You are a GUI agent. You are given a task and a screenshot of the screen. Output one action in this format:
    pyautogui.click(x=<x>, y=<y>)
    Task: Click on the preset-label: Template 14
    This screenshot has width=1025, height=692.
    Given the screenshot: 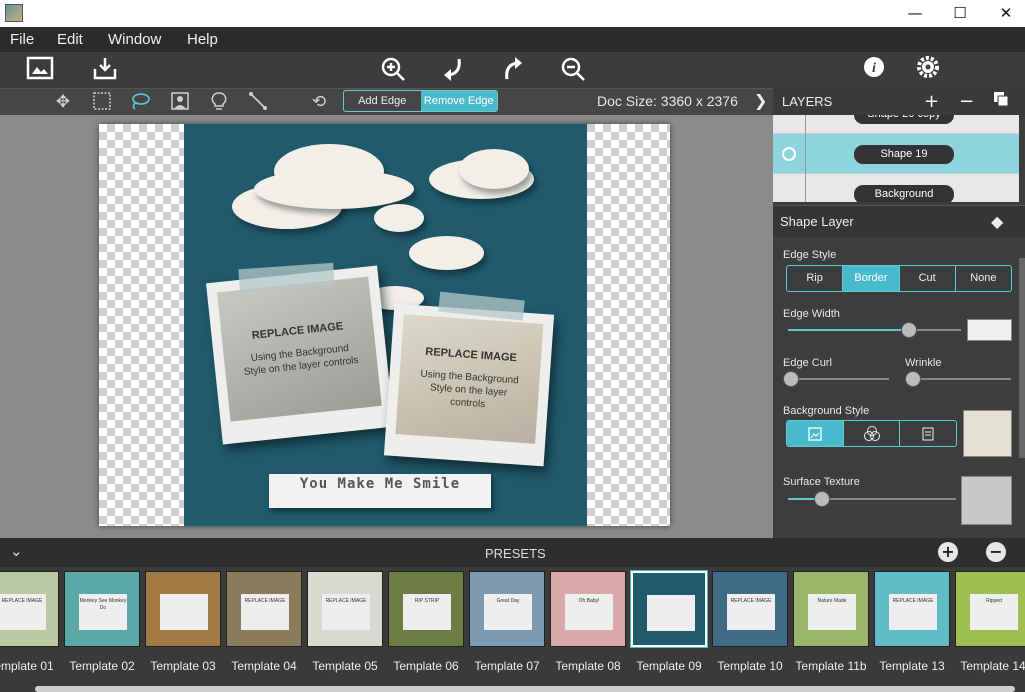 What is the action you would take?
    pyautogui.click(x=988, y=666)
    